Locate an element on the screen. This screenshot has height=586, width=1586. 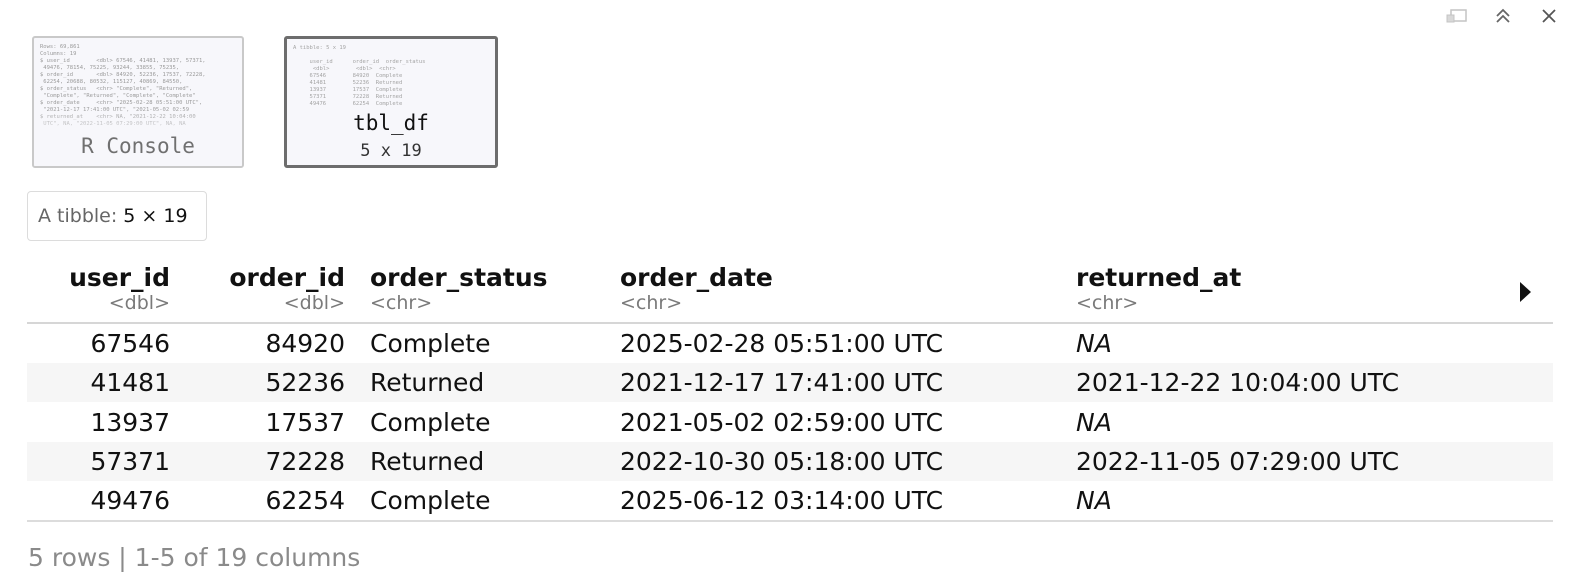
close-icon is located at coordinates (1549, 16).